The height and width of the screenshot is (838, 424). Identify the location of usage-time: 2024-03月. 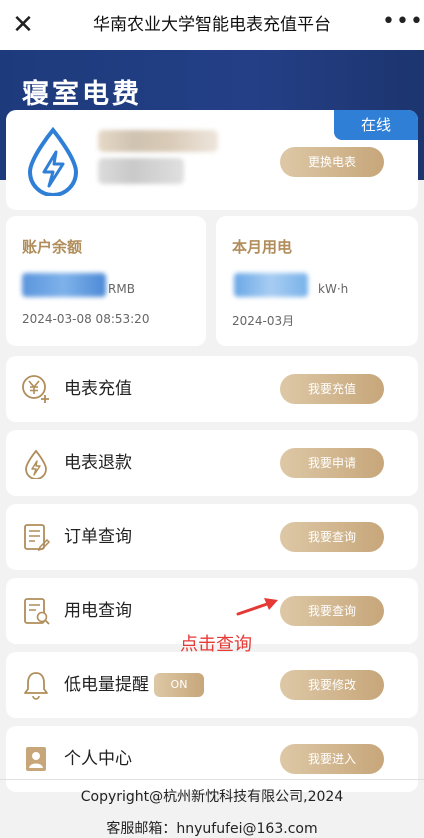
(263, 321).